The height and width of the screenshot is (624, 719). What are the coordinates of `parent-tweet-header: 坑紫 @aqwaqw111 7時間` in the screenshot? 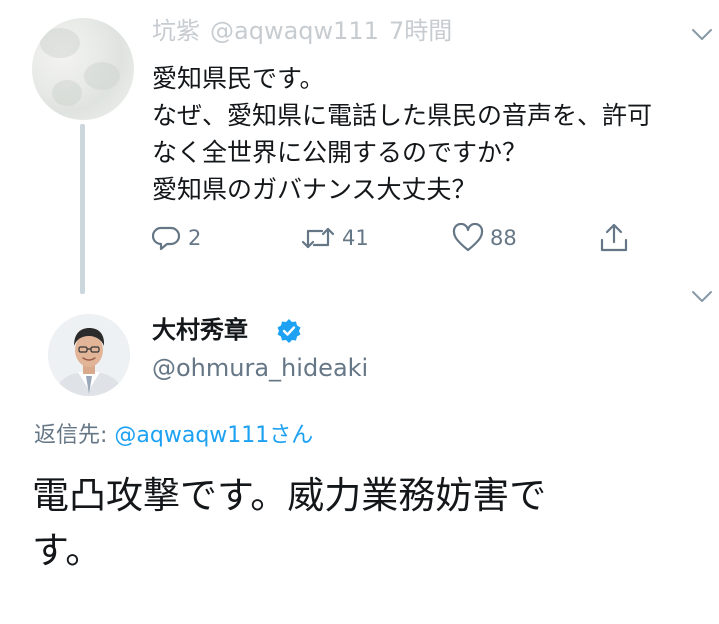 It's located at (307, 31).